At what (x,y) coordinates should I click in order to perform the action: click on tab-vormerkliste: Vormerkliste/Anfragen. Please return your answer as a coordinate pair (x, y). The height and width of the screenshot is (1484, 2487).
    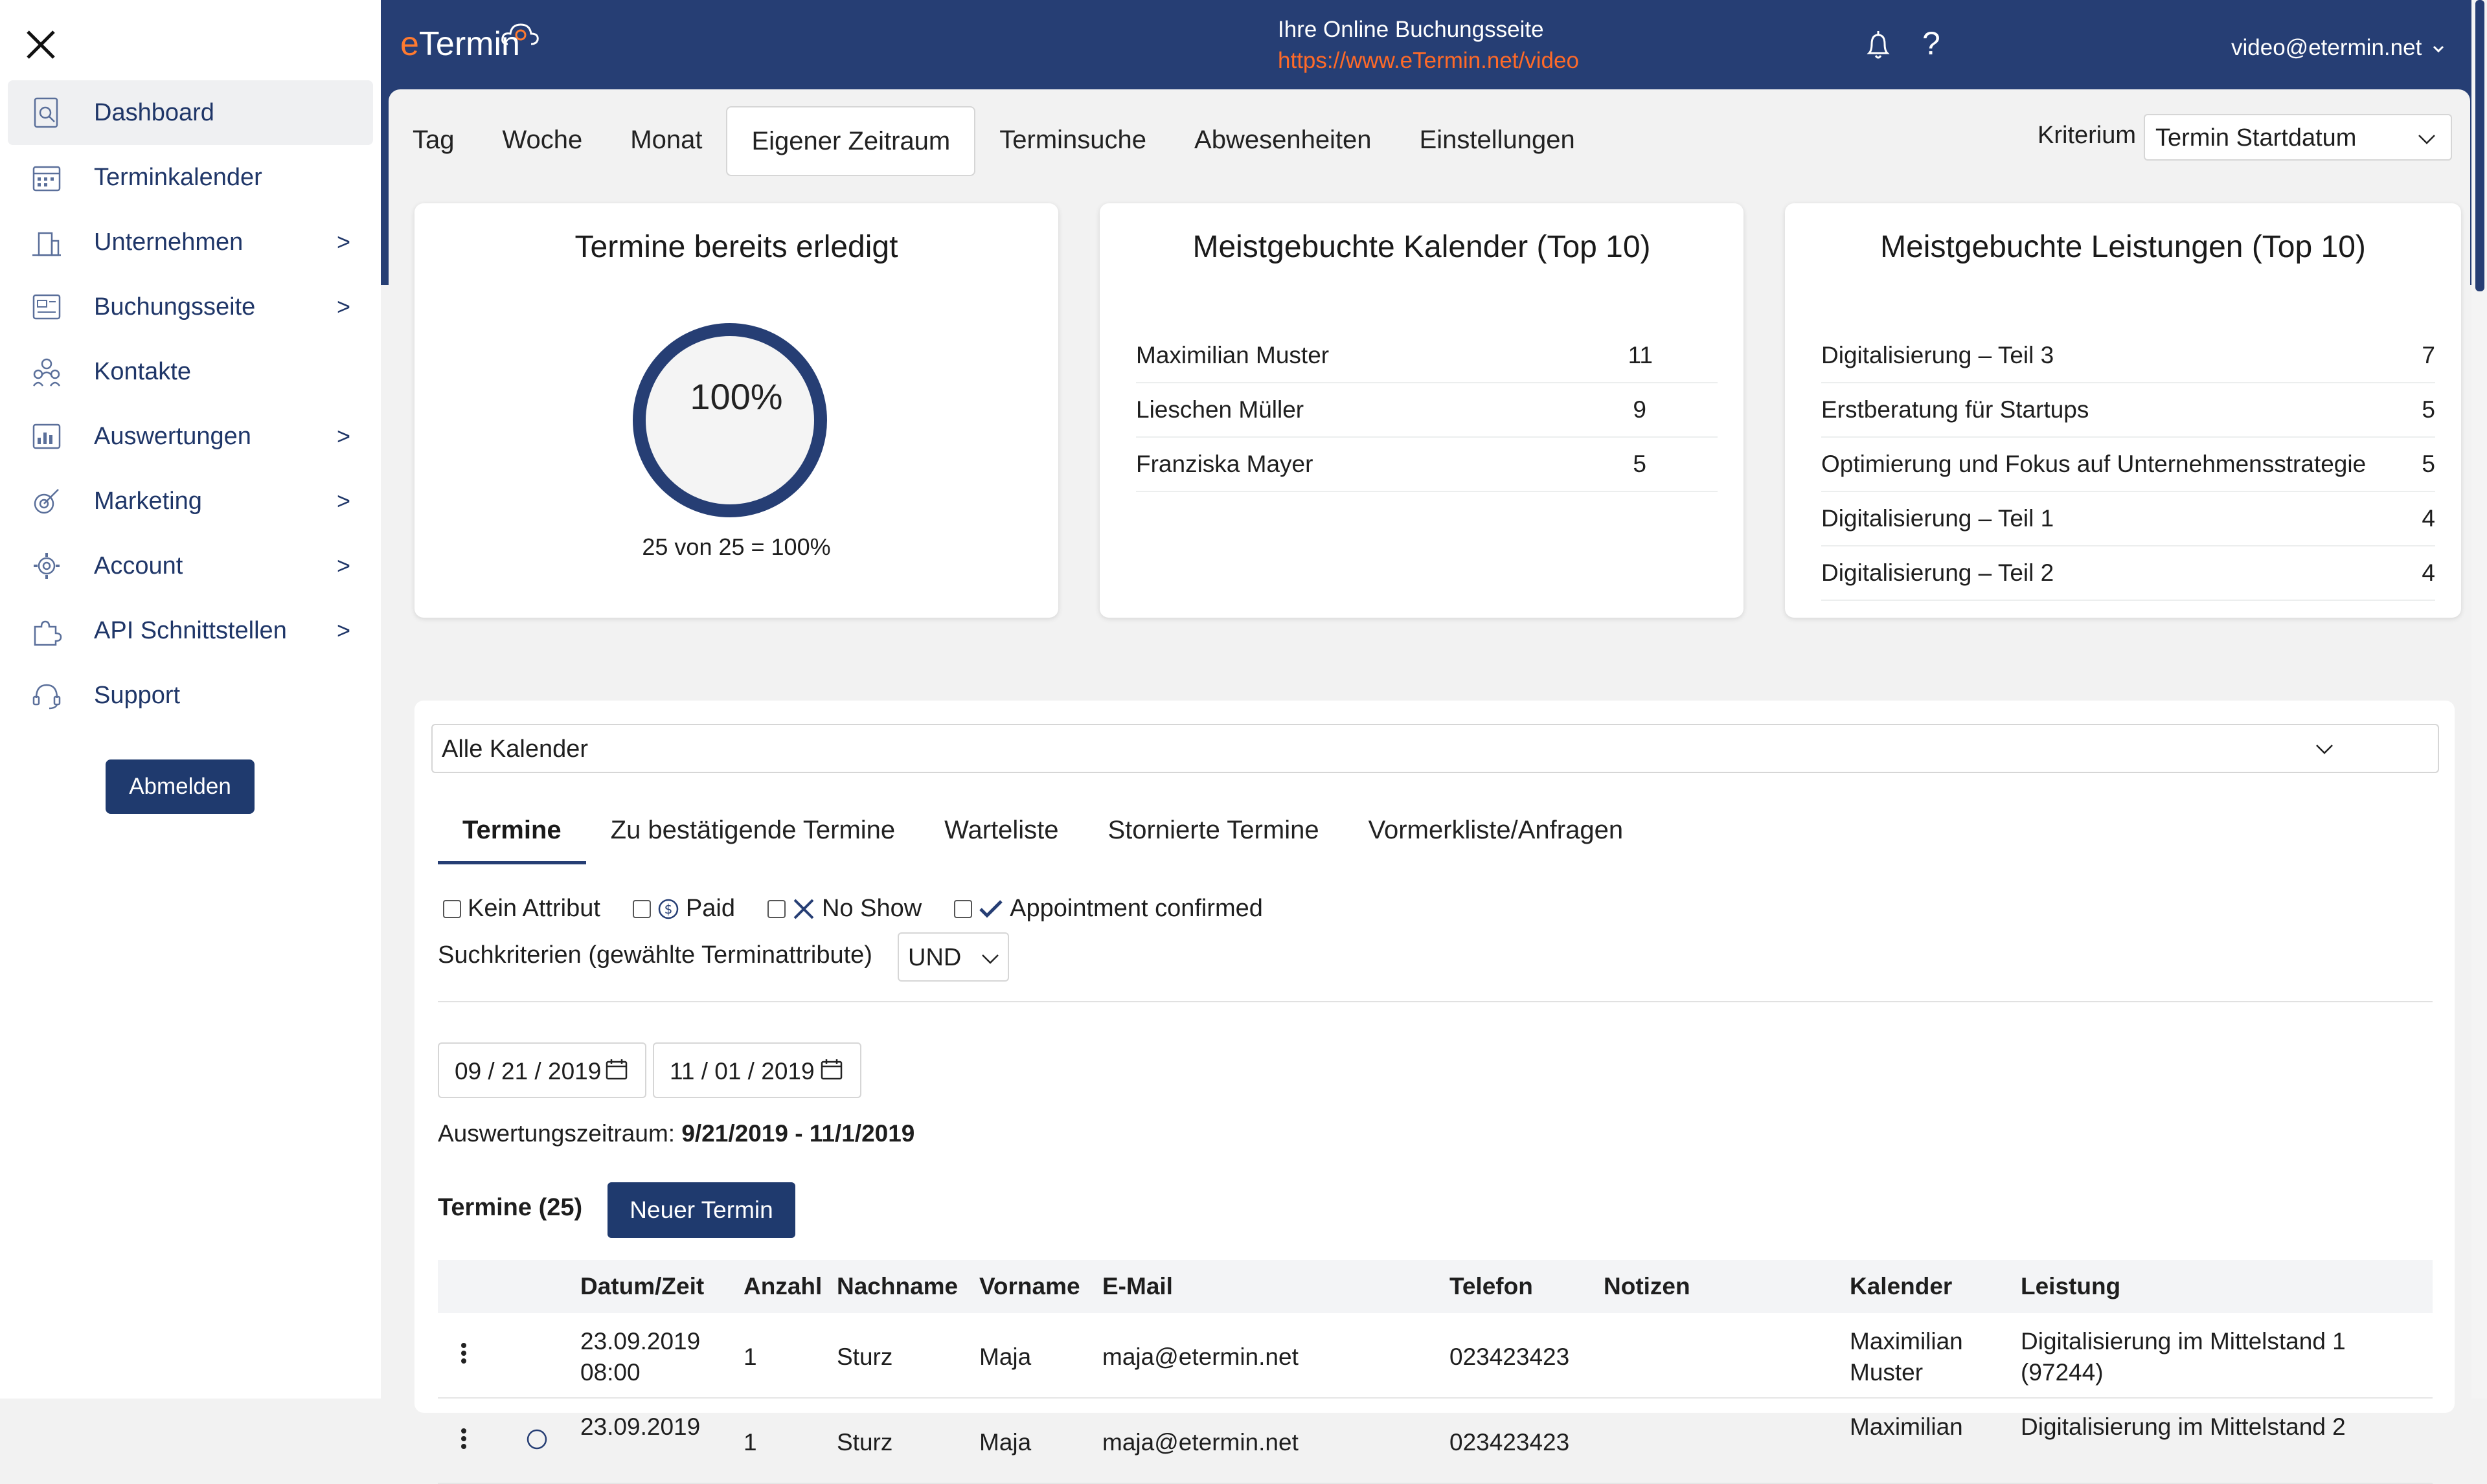
    Looking at the image, I should click on (1496, 829).